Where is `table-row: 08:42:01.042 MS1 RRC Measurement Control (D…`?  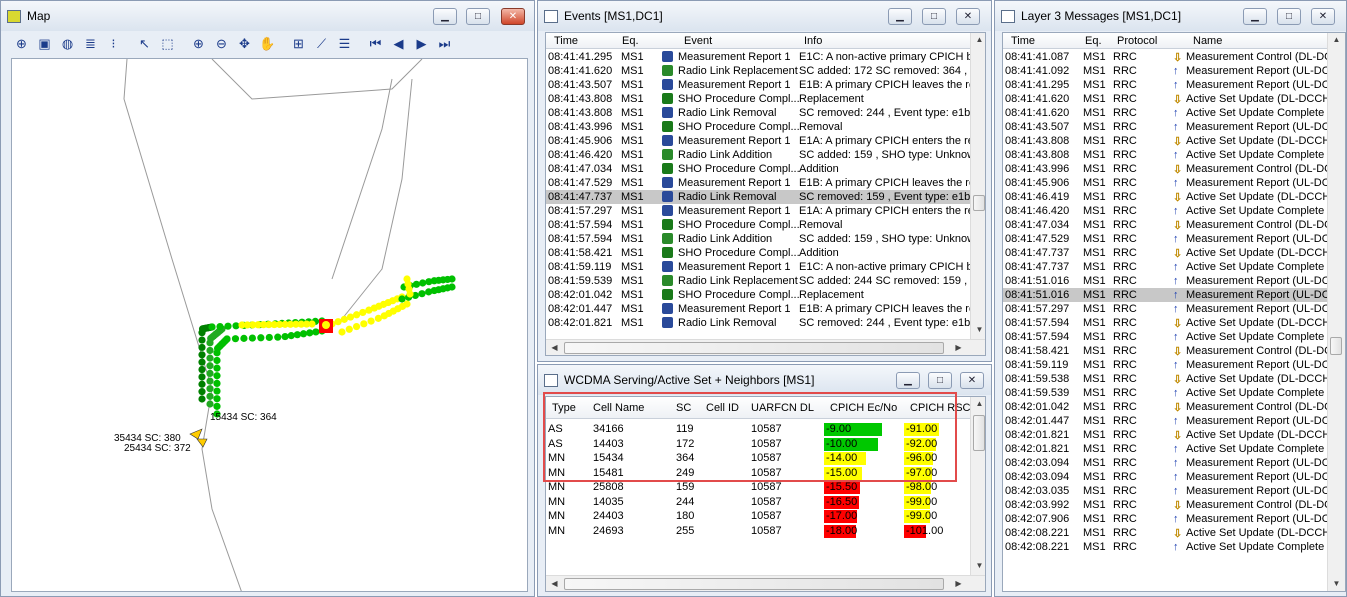
table-row: 08:42:01.042 MS1 RRC Measurement Control (D… is located at coordinates (1167, 407).